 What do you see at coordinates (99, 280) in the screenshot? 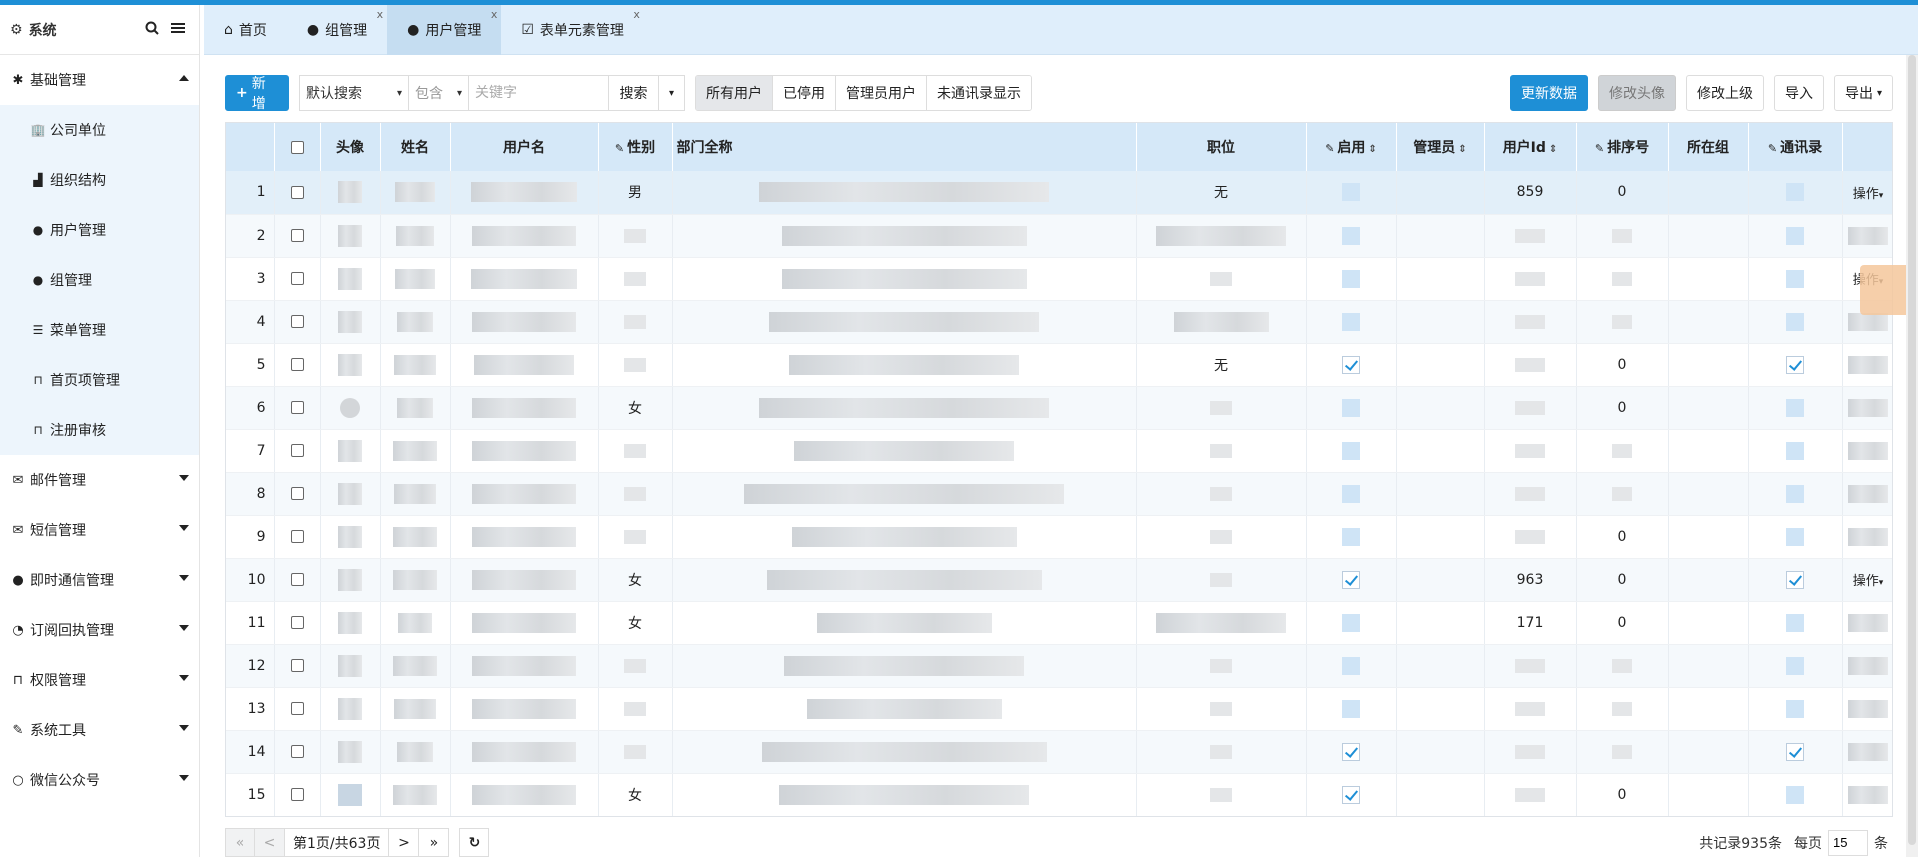
I see `sidebar-item-groups: ● 组管理` at bounding box center [99, 280].